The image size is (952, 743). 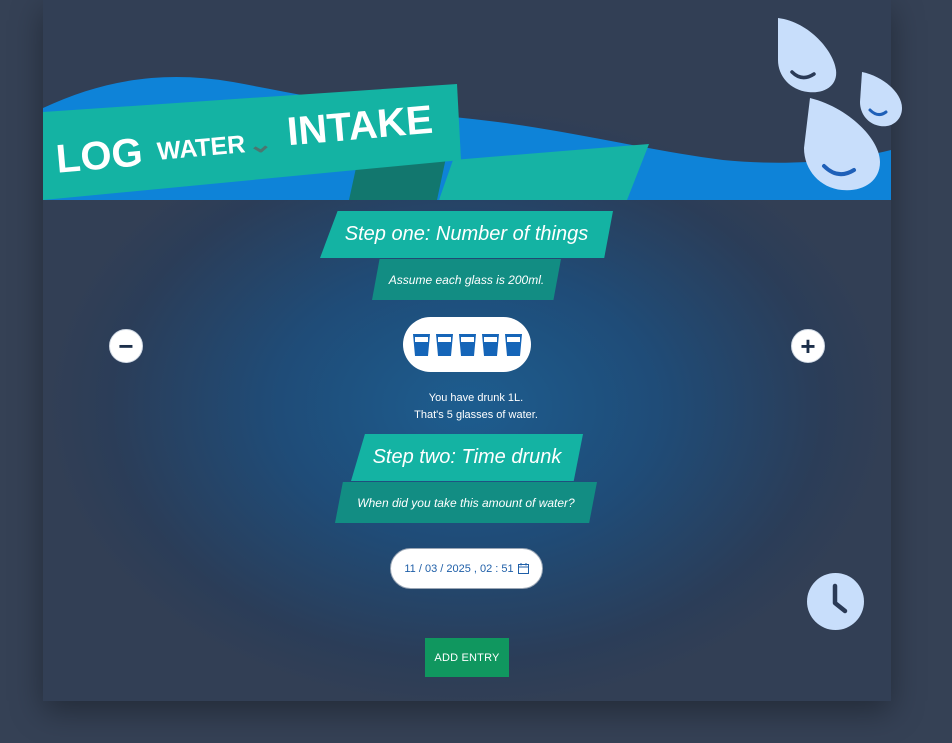 I want to click on add-entry-button: ADD ENTRY, so click(x=467, y=657).